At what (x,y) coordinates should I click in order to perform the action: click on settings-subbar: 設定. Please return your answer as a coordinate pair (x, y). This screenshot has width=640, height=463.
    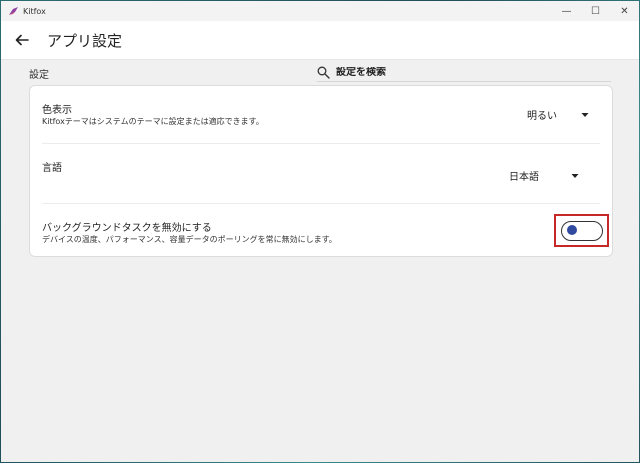
    Looking at the image, I should click on (320, 72).